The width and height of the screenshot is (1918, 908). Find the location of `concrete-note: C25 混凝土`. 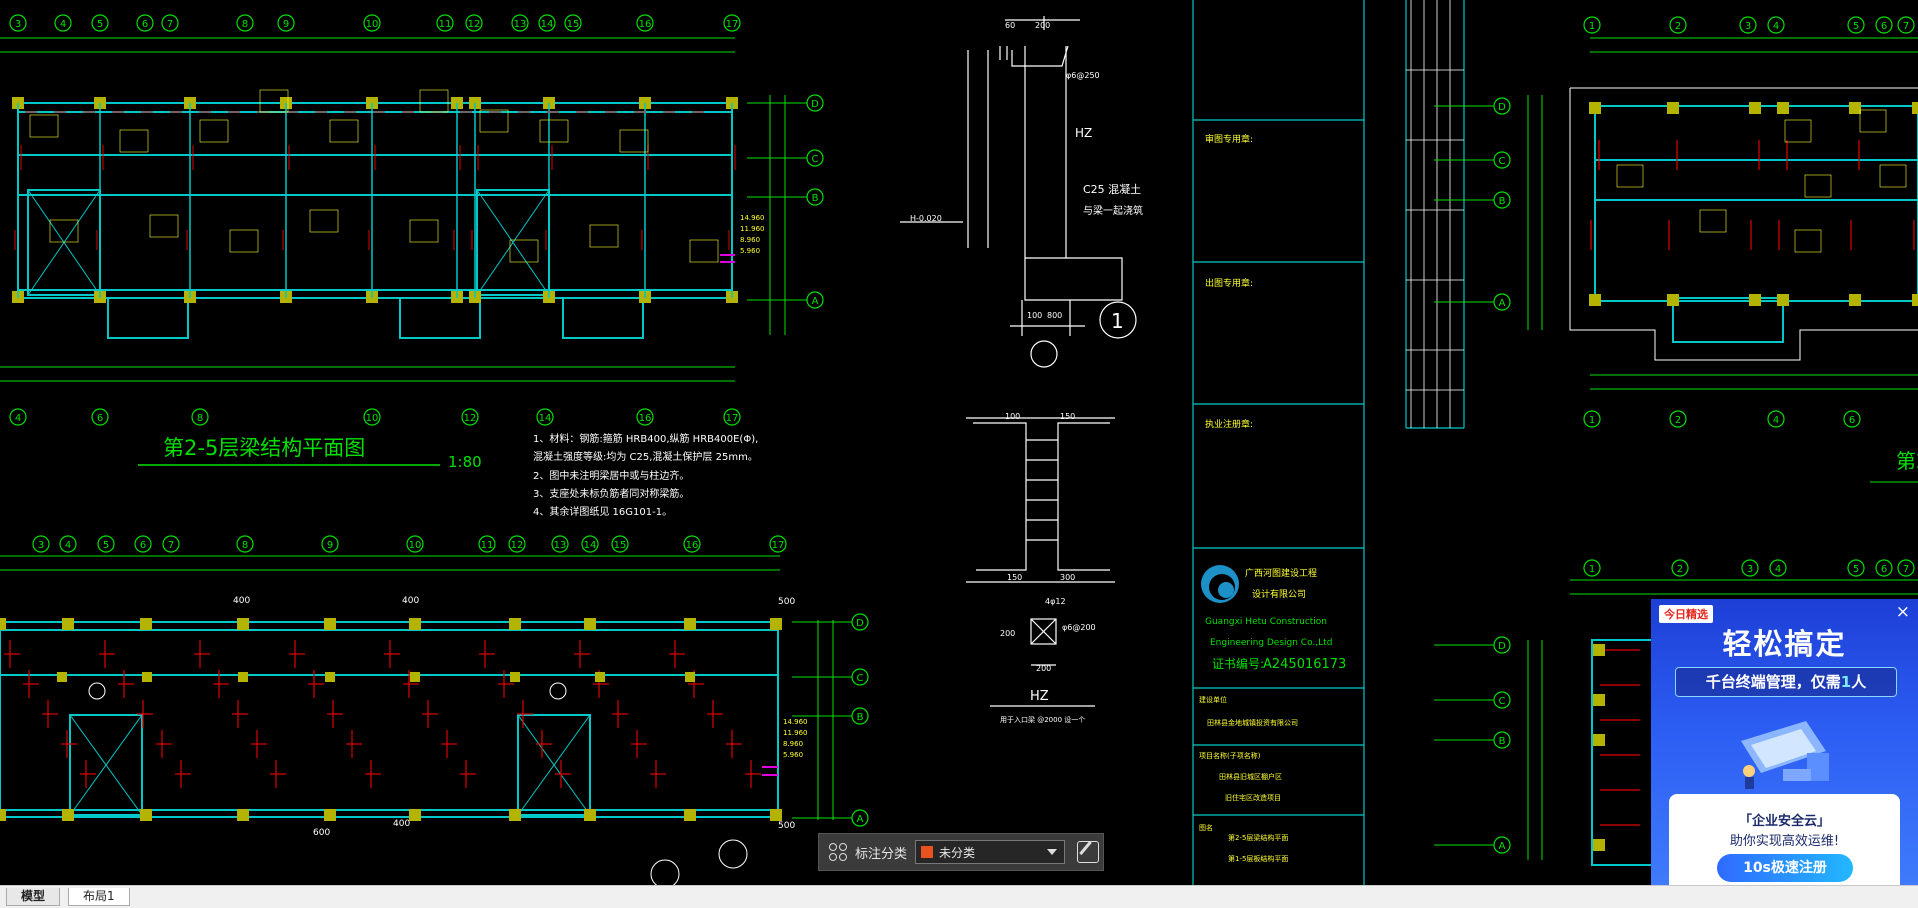

concrete-note: C25 混凝土 is located at coordinates (1112, 189).